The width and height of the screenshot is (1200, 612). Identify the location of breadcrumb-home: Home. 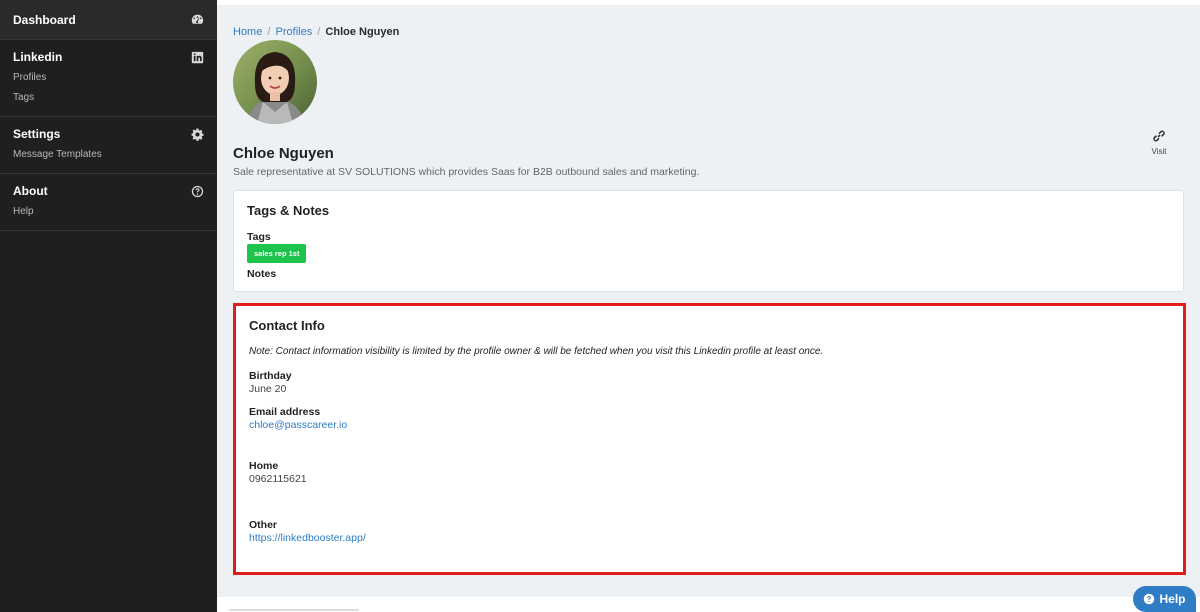
(247, 32).